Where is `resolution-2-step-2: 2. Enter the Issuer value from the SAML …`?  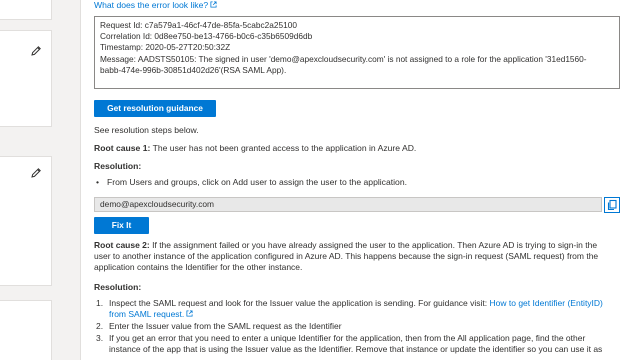 resolution-2-step-2: 2. Enter the Issuer value from the SAML … is located at coordinates (358, 326).